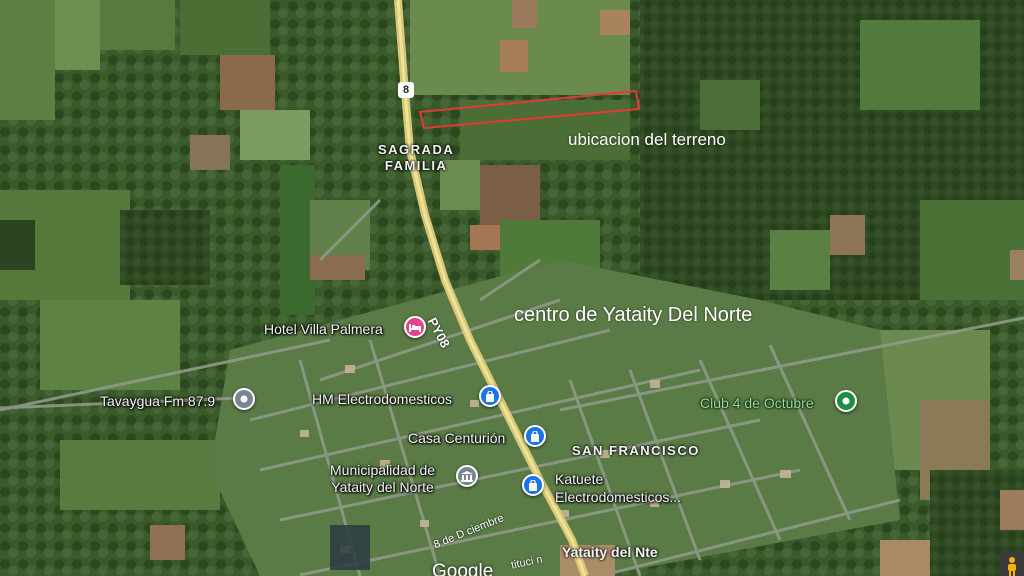 The width and height of the screenshot is (1024, 576). I want to click on poi-pin-katuete, so click(533, 485).